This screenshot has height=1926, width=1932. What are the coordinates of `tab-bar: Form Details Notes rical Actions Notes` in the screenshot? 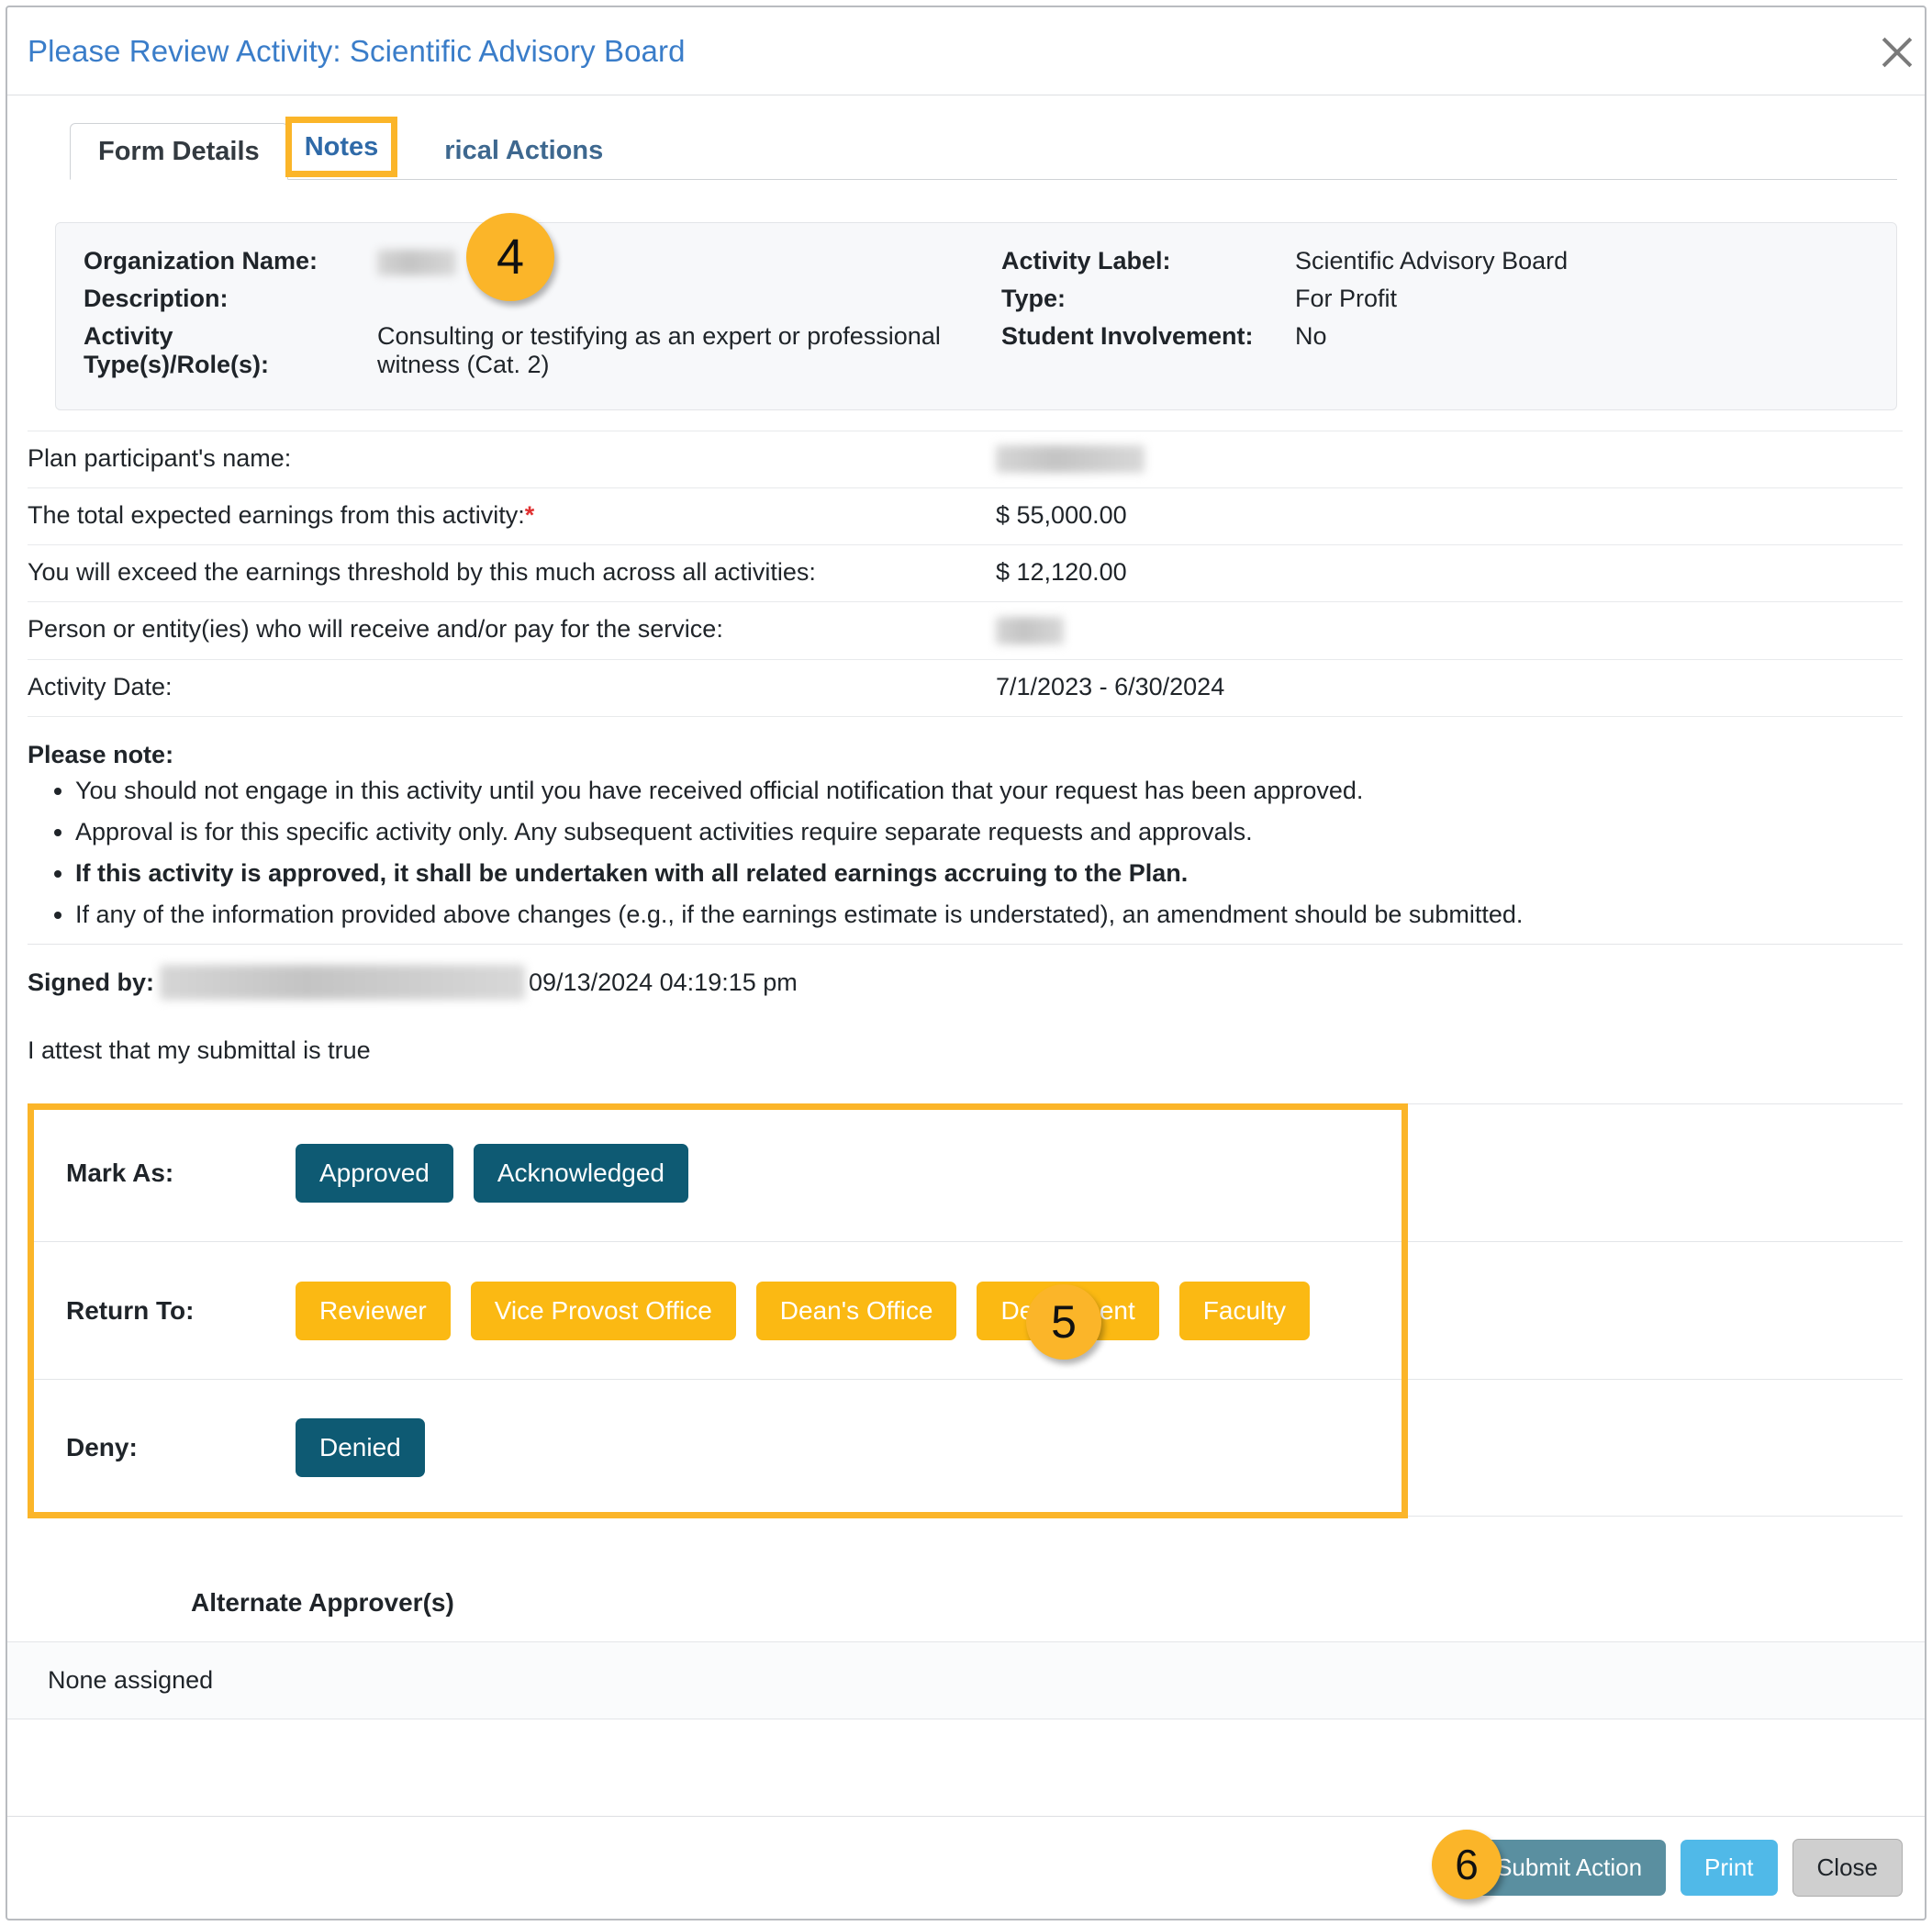 It's located at (983, 148).